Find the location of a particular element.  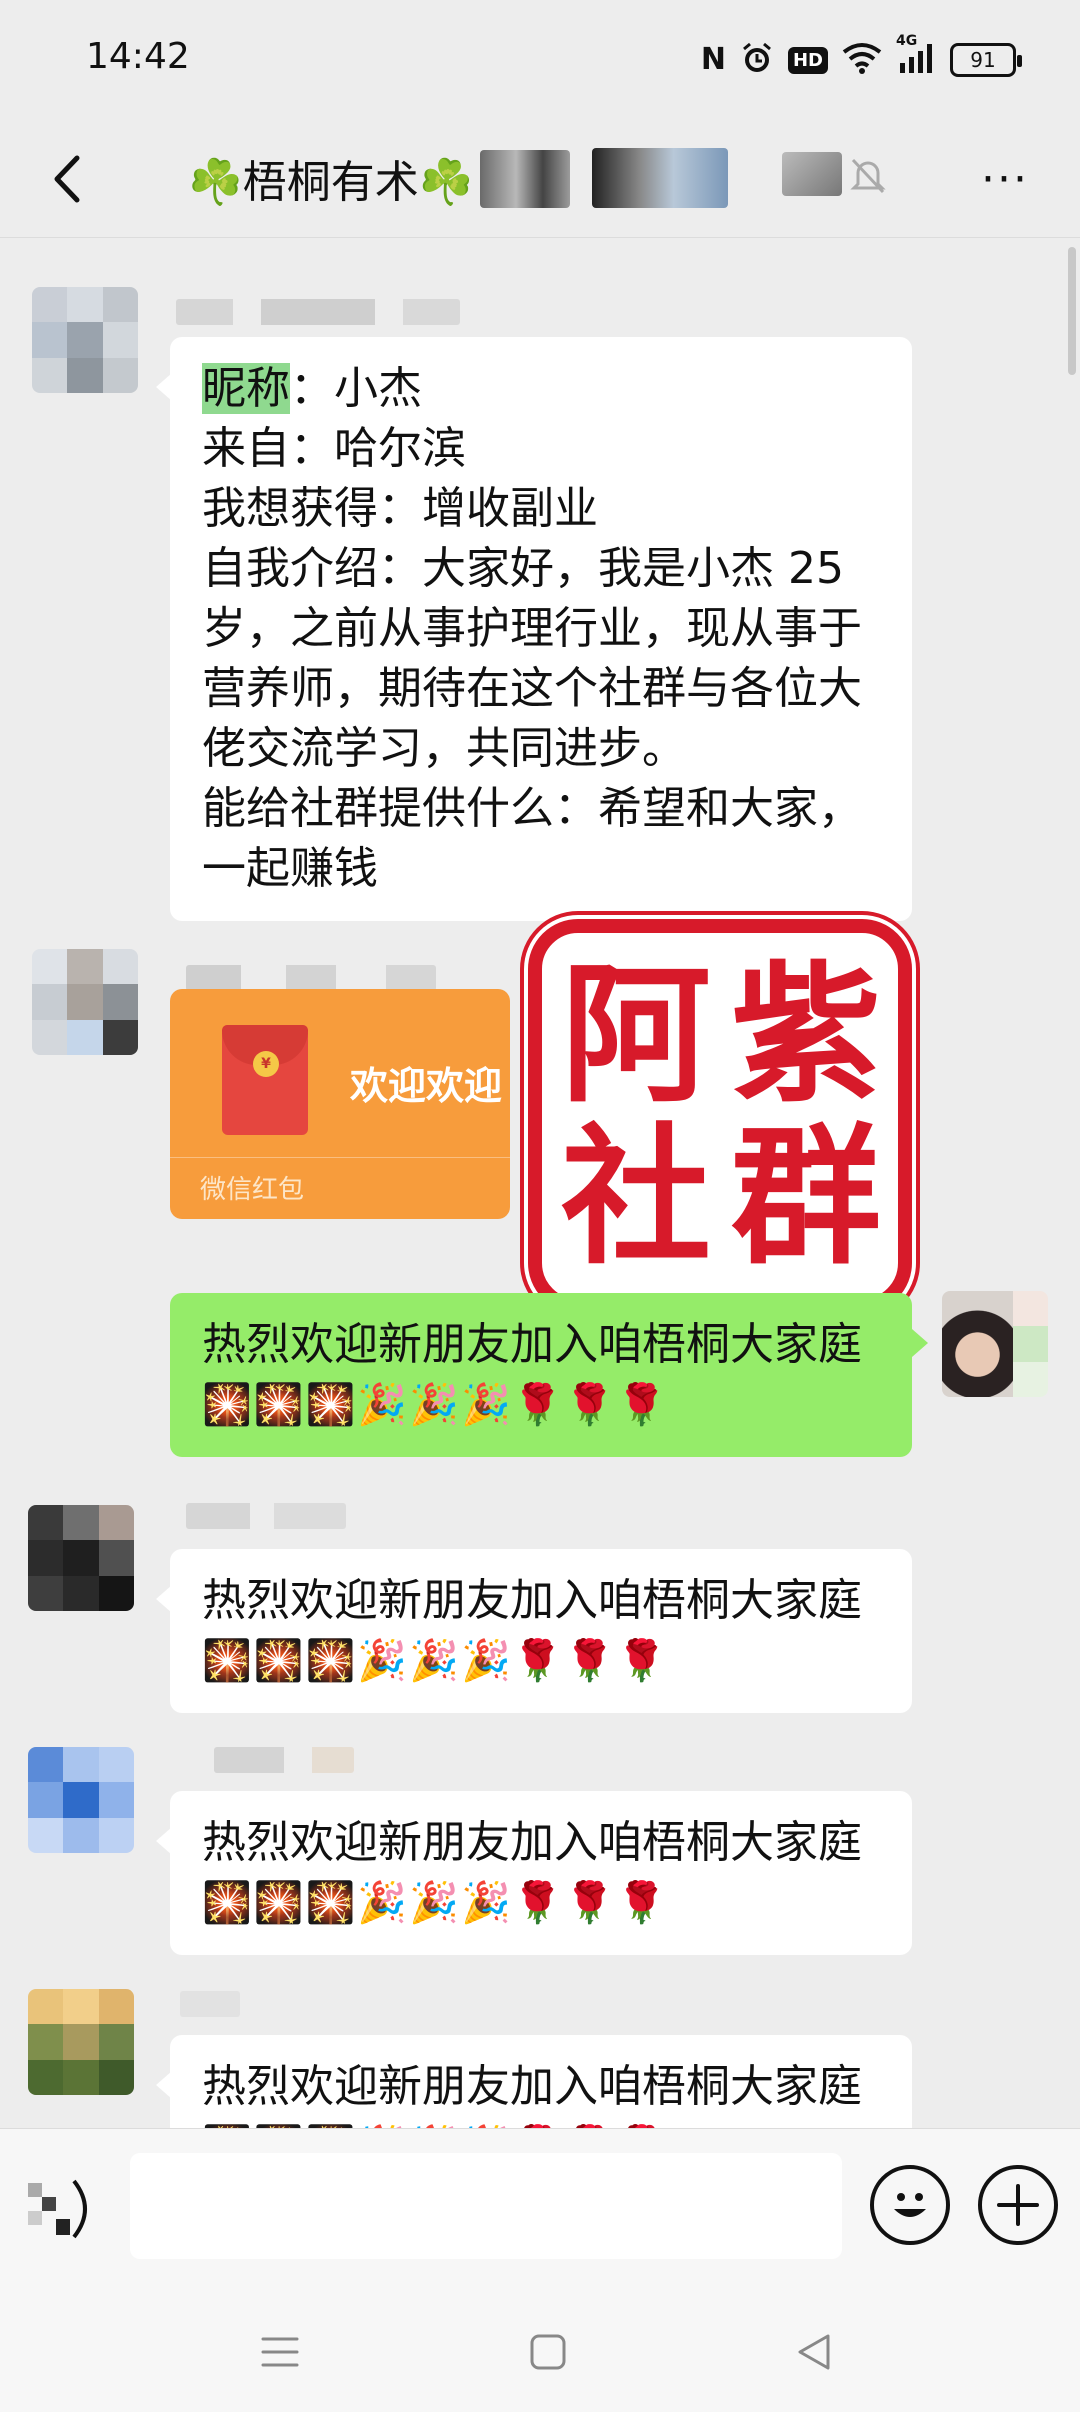

alarm-icon is located at coordinates (757, 60).